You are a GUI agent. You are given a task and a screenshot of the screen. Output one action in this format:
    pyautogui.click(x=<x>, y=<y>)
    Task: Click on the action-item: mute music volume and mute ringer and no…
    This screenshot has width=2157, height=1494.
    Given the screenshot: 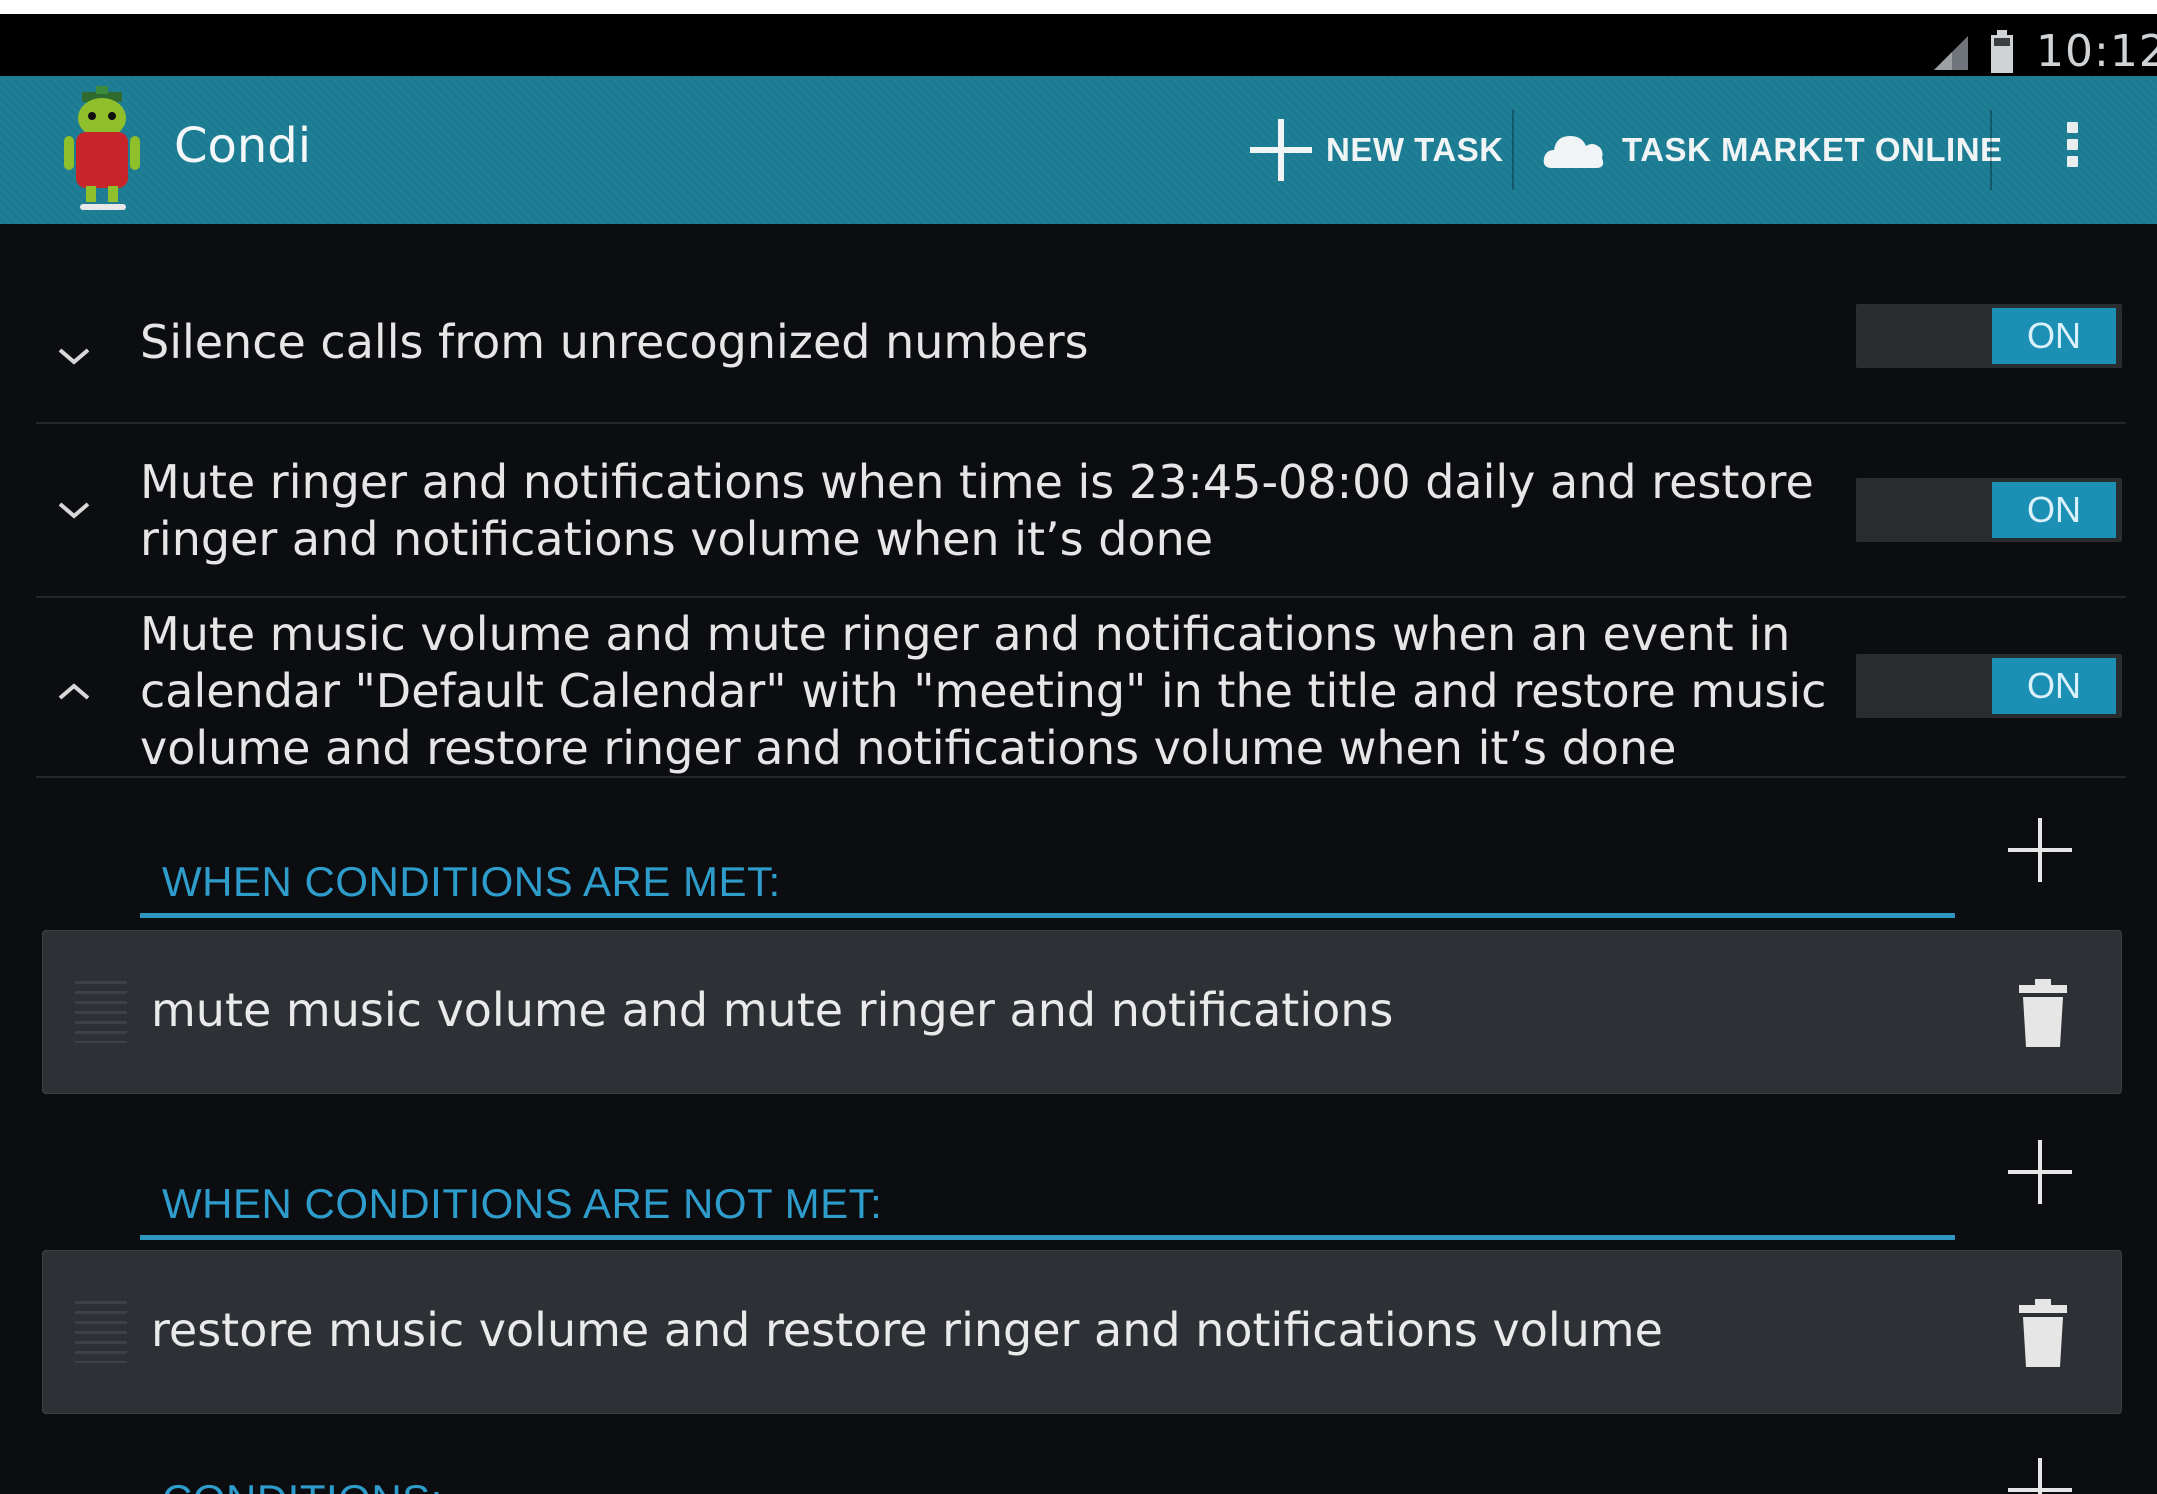 What is the action you would take?
    pyautogui.click(x=1082, y=1012)
    